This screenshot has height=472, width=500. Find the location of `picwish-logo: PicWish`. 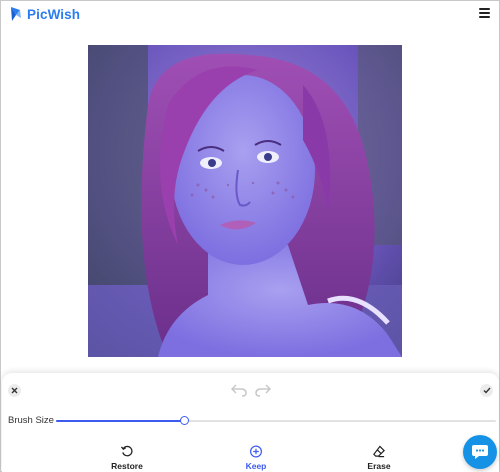

picwish-logo: PicWish is located at coordinates (44, 14).